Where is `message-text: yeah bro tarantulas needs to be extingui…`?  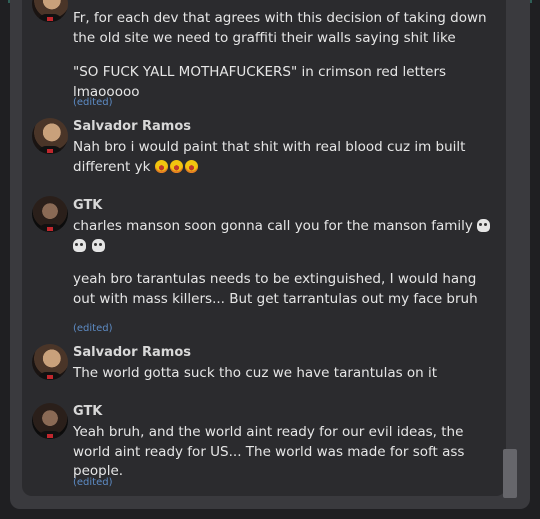 message-text: yeah bro tarantulas needs to be extingui… is located at coordinates (275, 289).